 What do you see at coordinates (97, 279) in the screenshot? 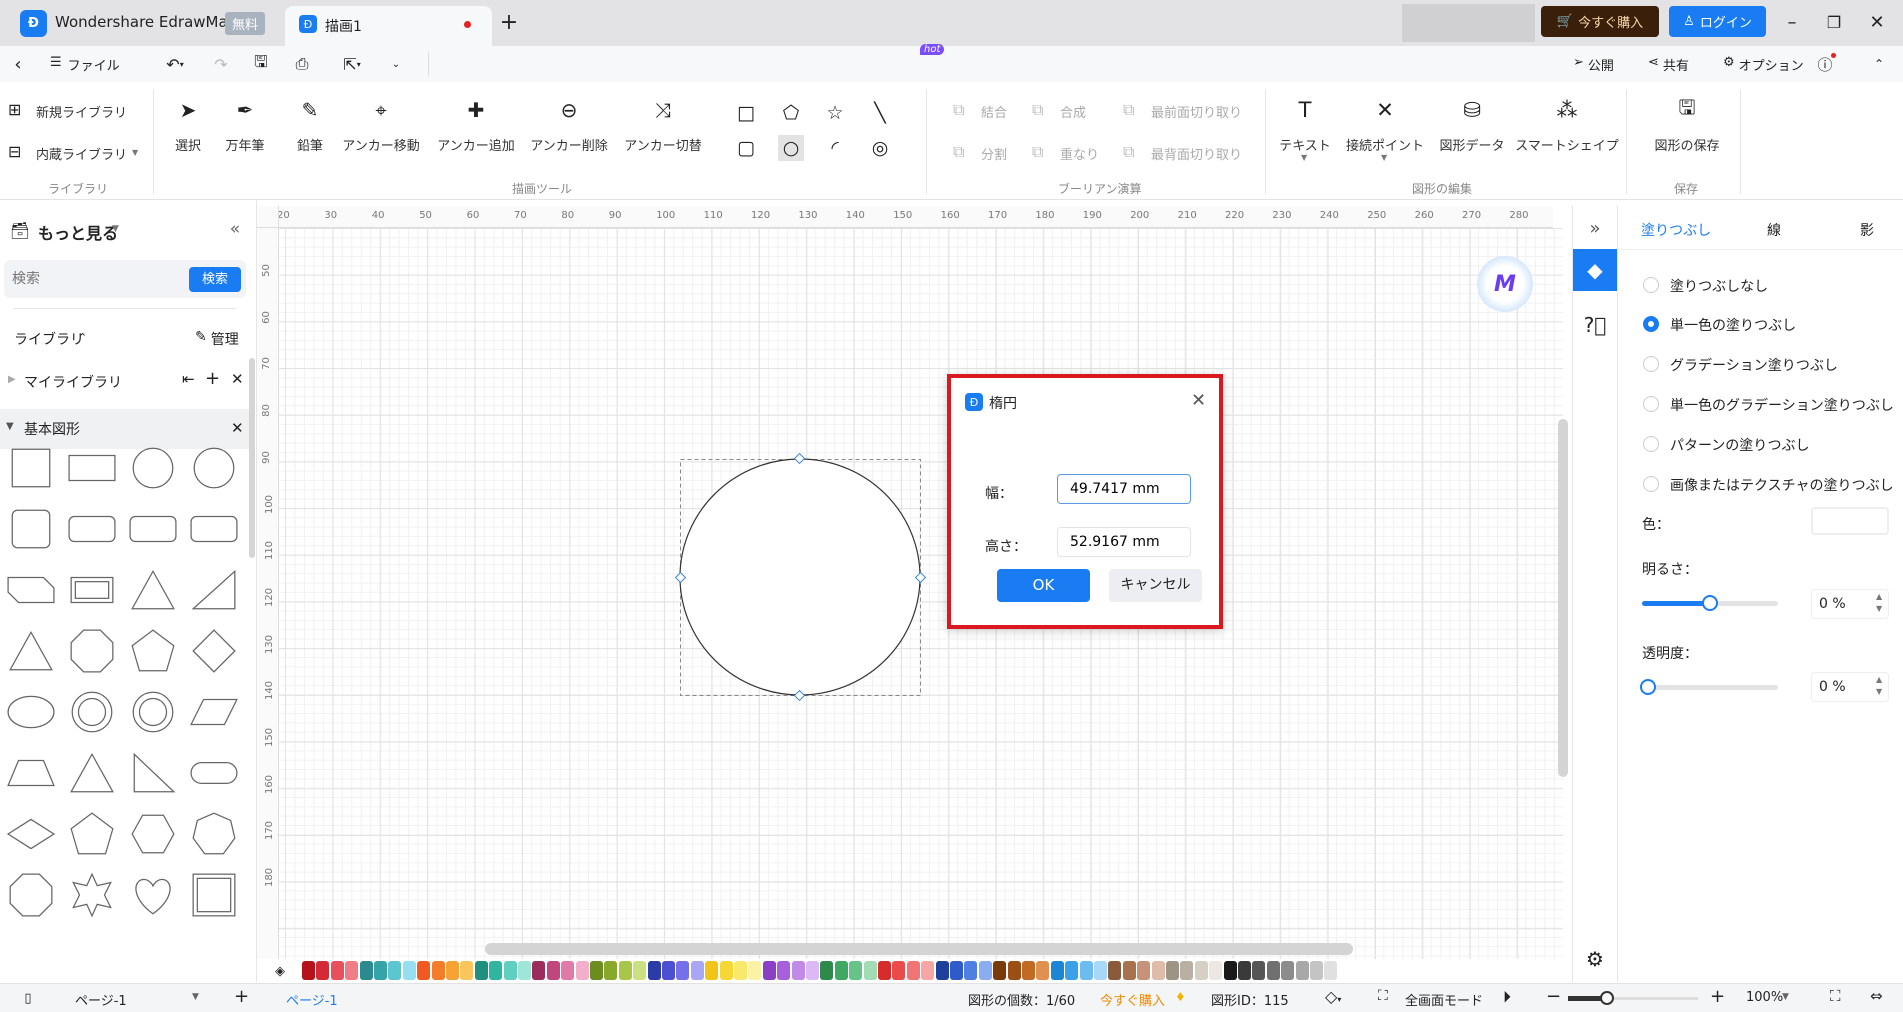
I see `search-input` at bounding box center [97, 279].